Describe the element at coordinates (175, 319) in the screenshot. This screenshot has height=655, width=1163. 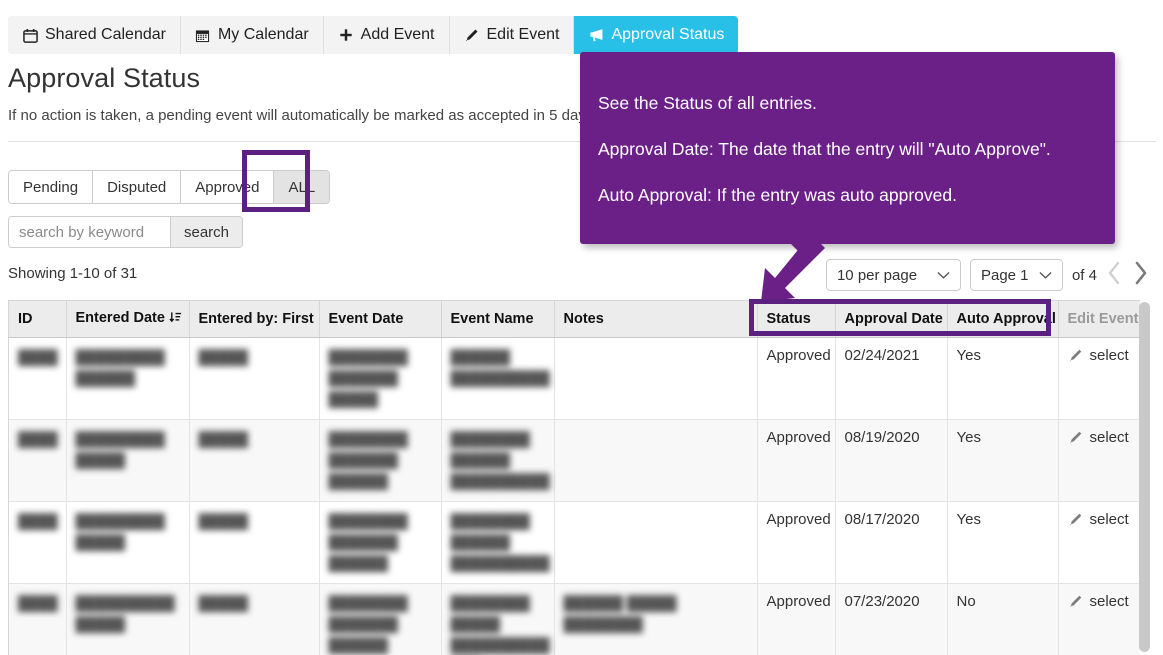
I see `sort-descending-icon` at that location.